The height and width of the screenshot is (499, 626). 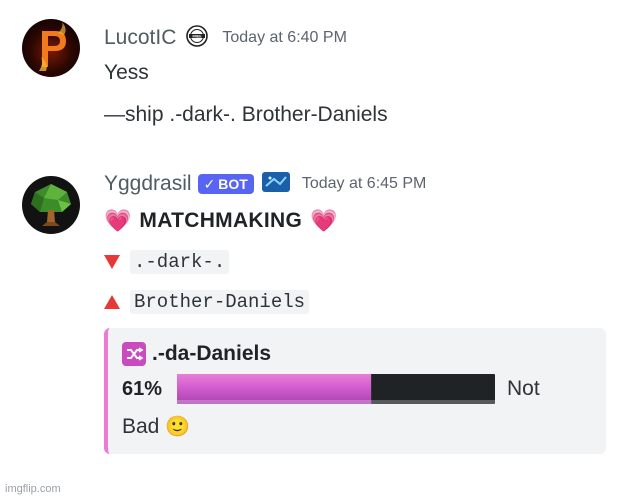 I want to click on bot-badge: ✓ BOT, so click(x=225, y=184).